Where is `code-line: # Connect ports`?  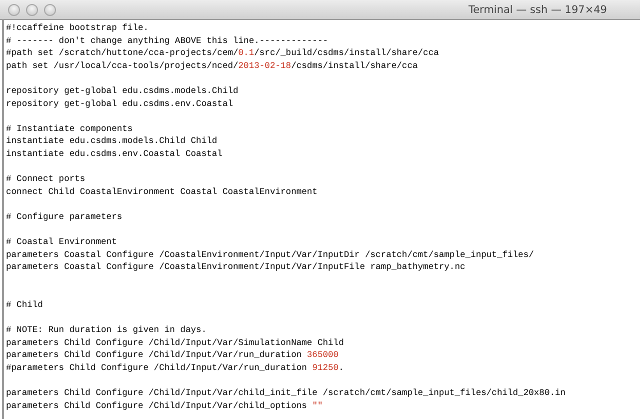 code-line: # Connect ports is located at coordinates (46, 179).